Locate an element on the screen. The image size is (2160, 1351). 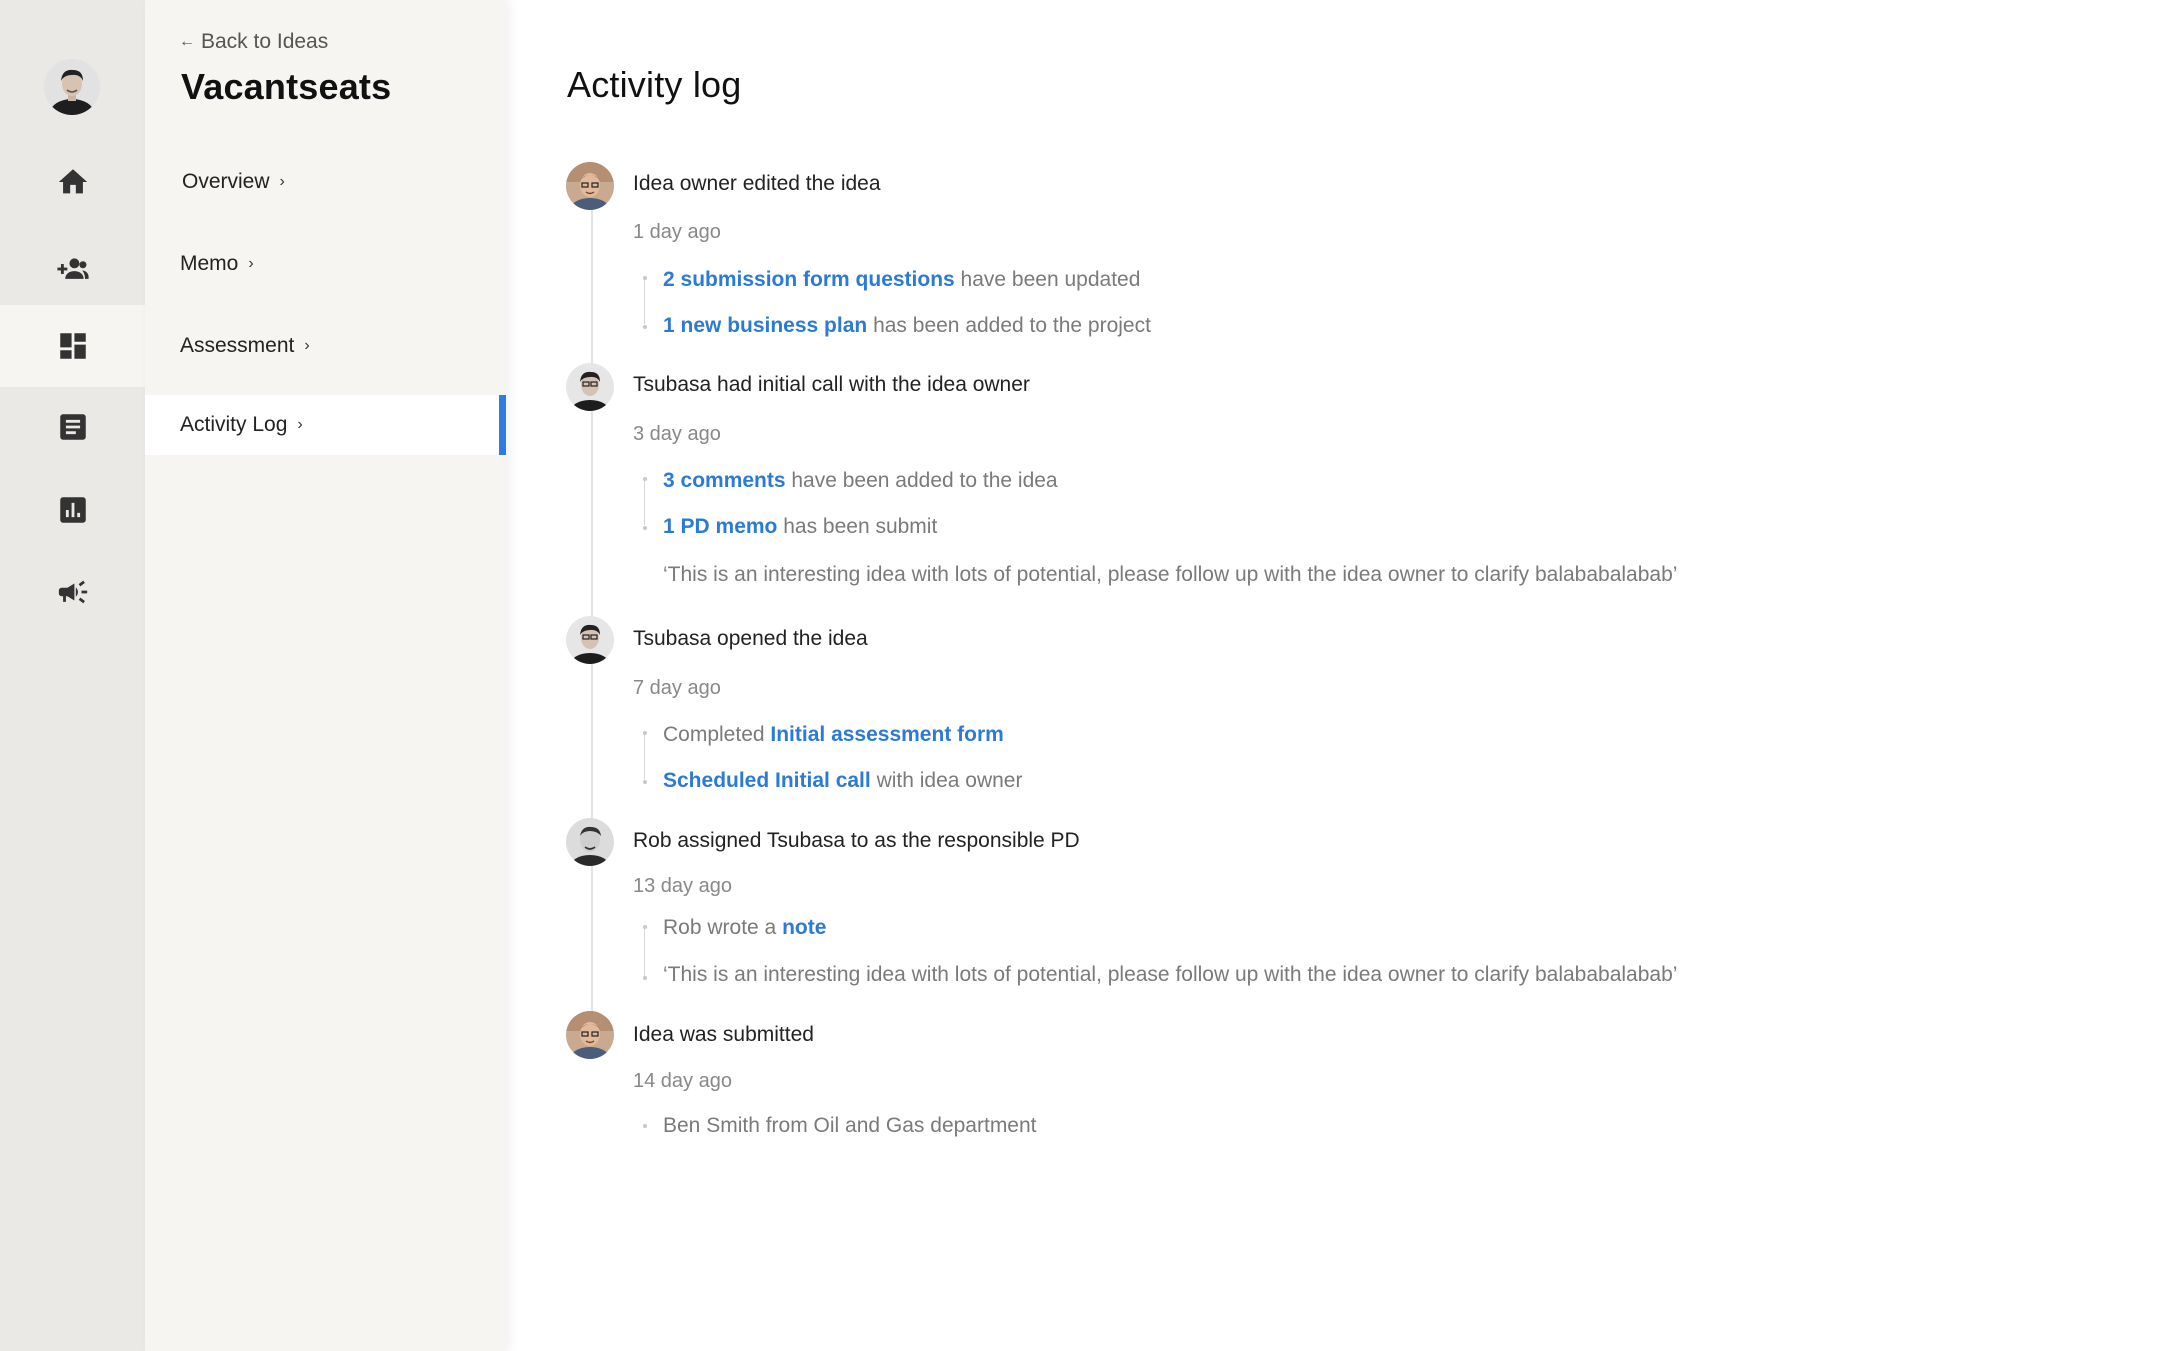
back-to-ideas-link: ← Back to Ideas is located at coordinates (253, 42).